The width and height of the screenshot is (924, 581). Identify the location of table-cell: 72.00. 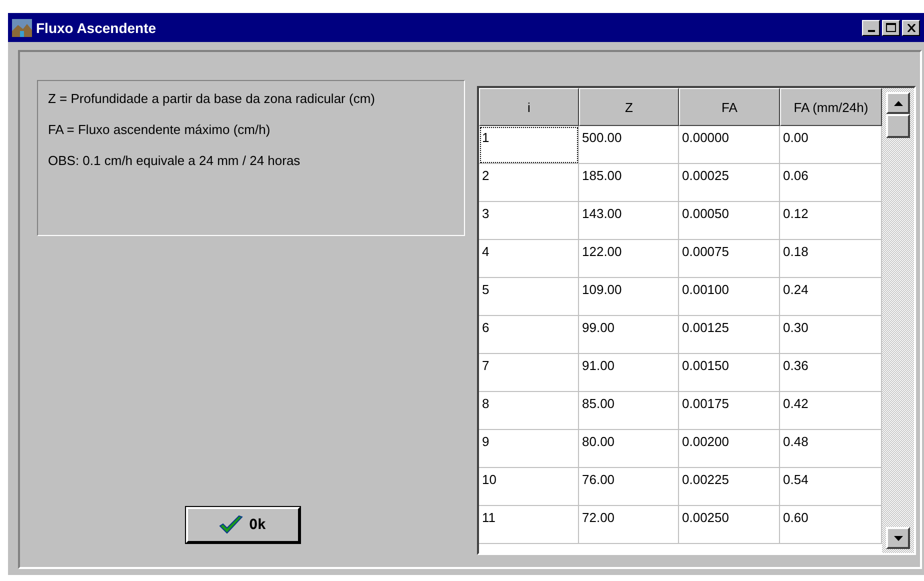
(629, 525).